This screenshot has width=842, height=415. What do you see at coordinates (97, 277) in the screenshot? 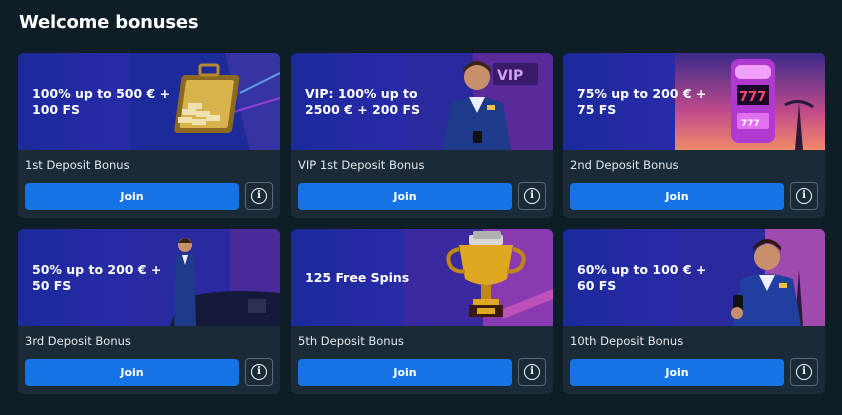
I see `bonus-headline: 50% up to 200 € + 50 FS` at bounding box center [97, 277].